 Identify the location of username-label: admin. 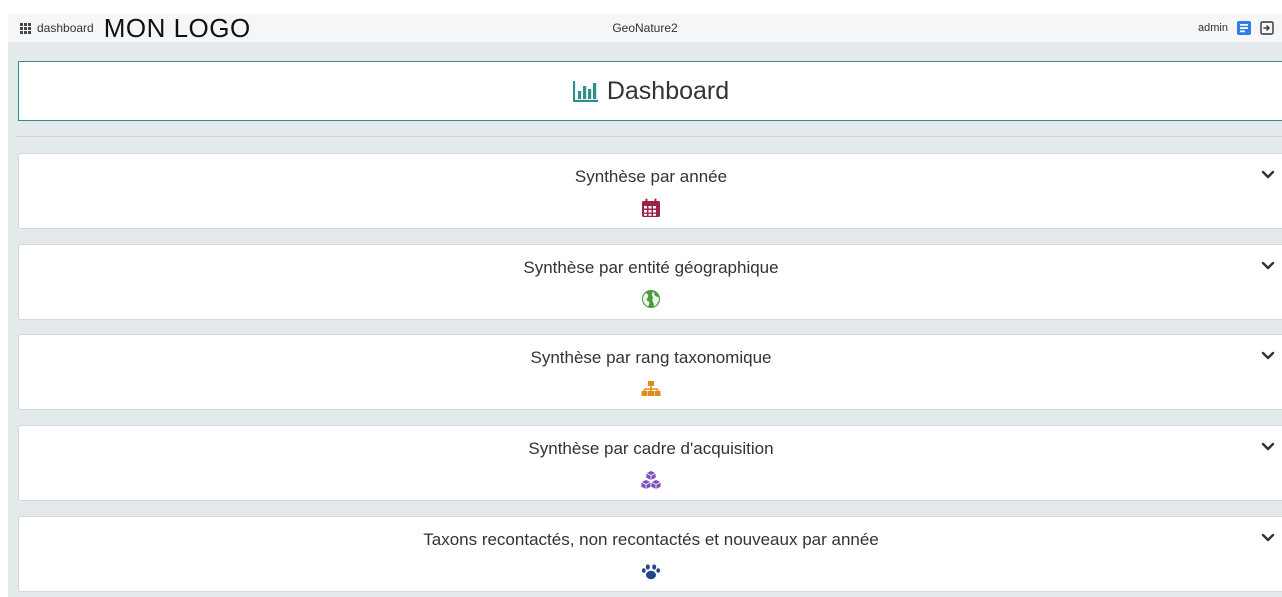
(1213, 28).